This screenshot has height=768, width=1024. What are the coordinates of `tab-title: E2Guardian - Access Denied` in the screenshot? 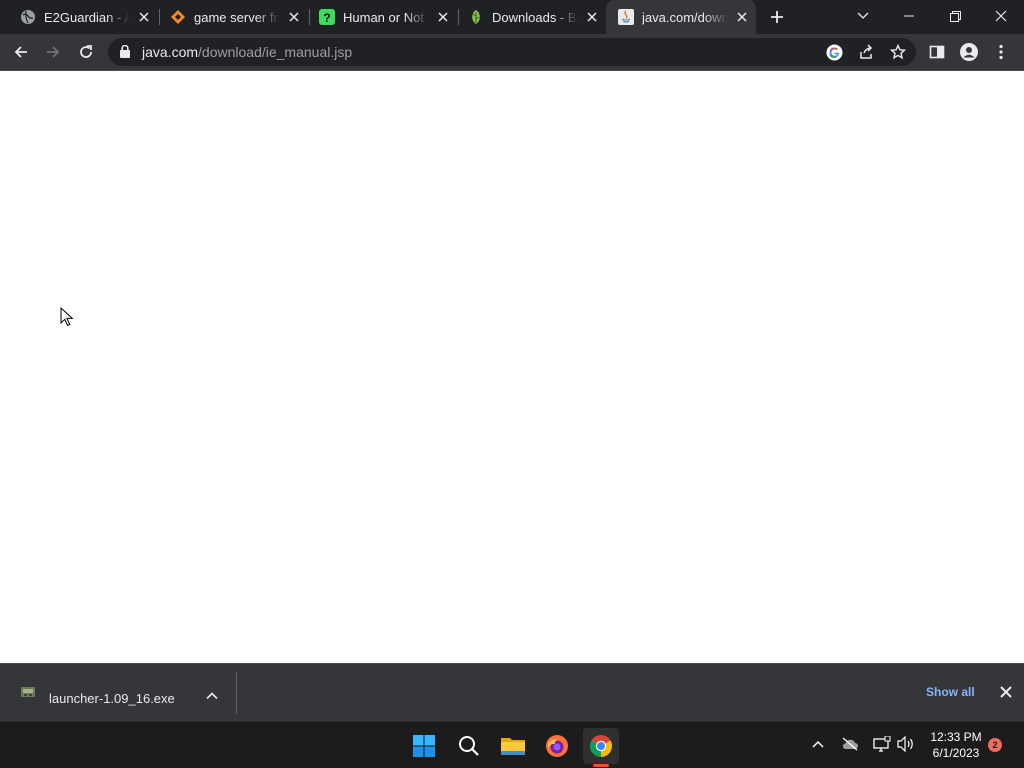 It's located at (87, 17).